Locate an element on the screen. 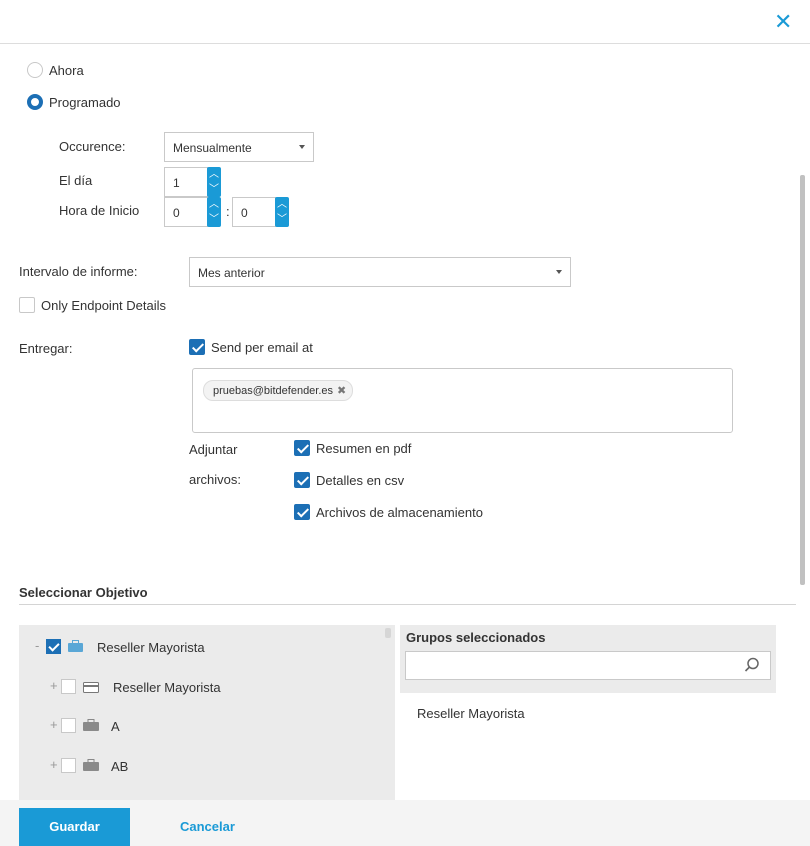 This screenshot has width=810, height=846. selected-groups-search is located at coordinates (588, 665).